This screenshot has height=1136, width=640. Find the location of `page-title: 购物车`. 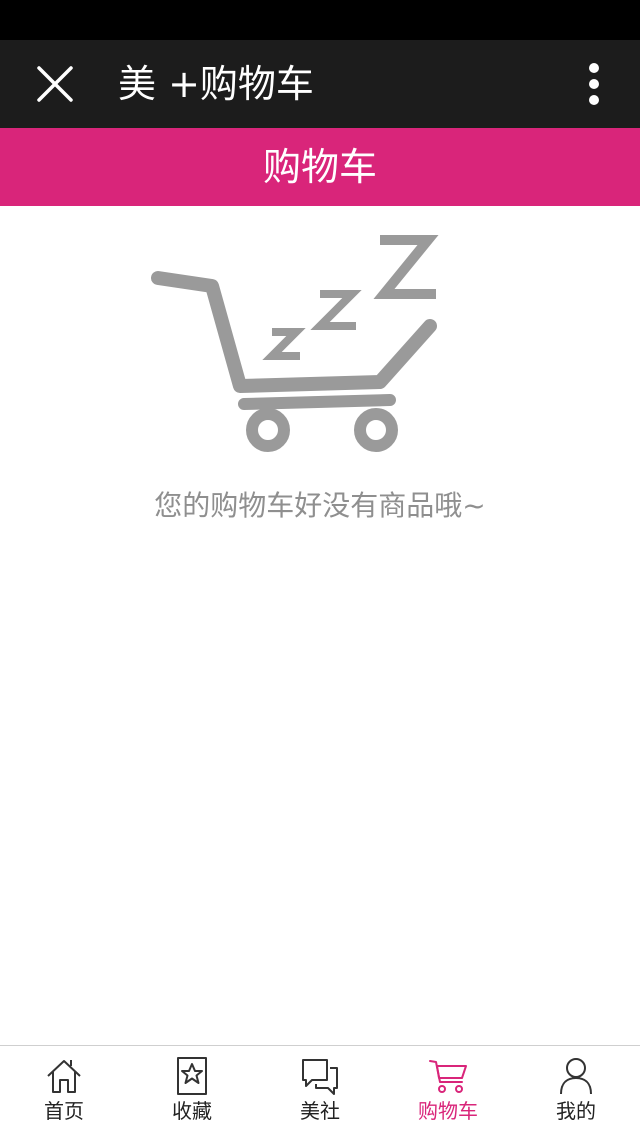

page-title: 购物车 is located at coordinates (319, 167).